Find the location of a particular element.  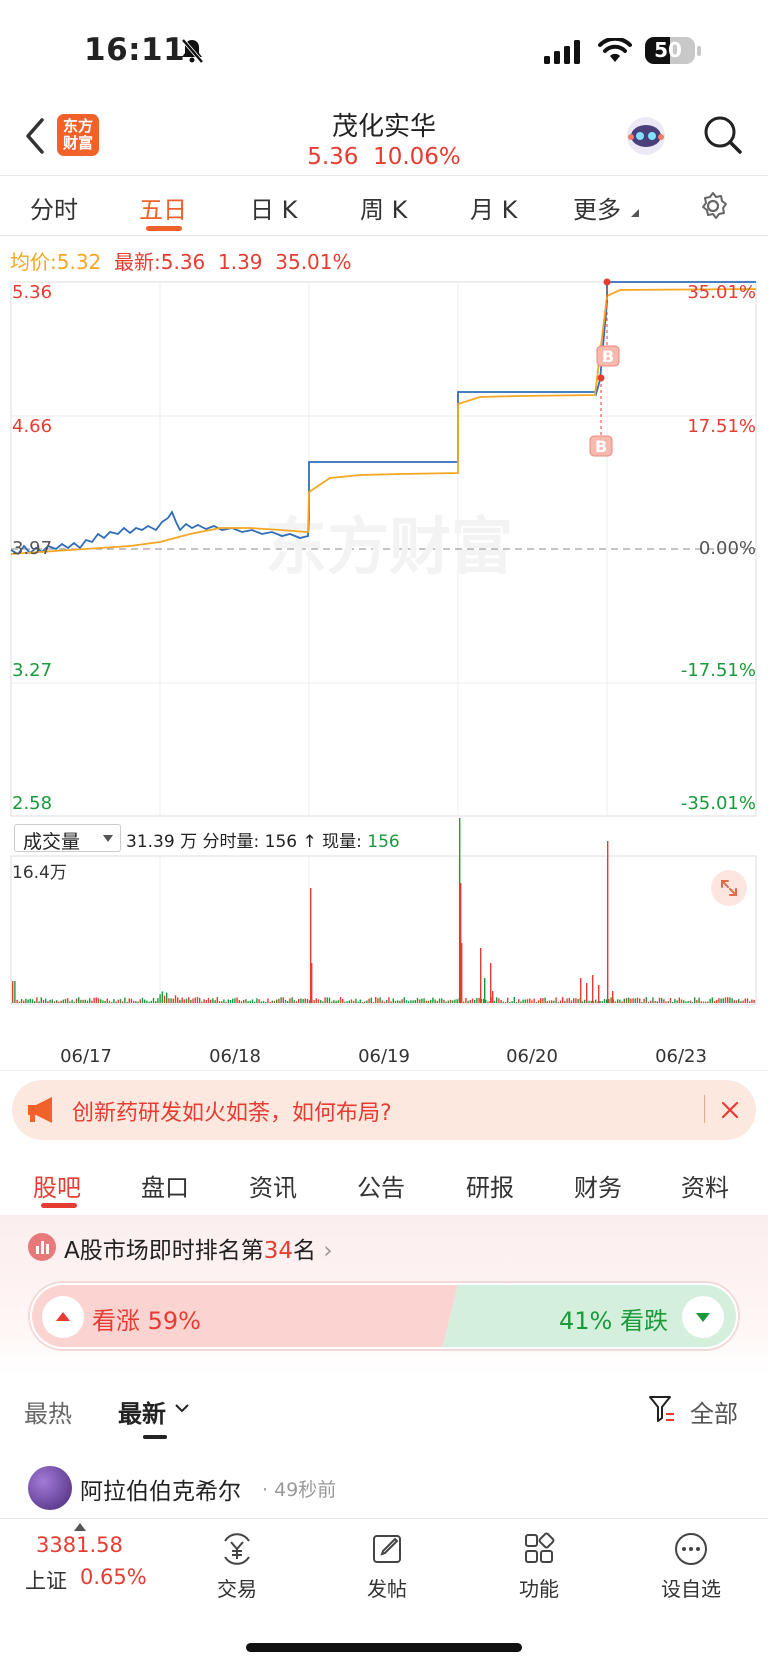

volume-selector: 成交量 is located at coordinates (67, 838).